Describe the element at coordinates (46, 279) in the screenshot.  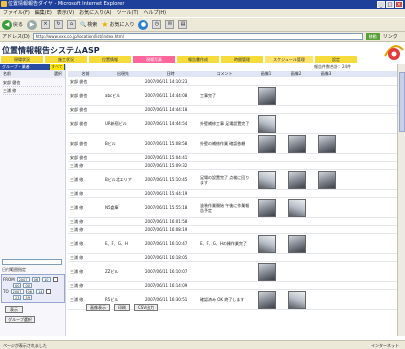
I see `from-day-select: 10` at that location.